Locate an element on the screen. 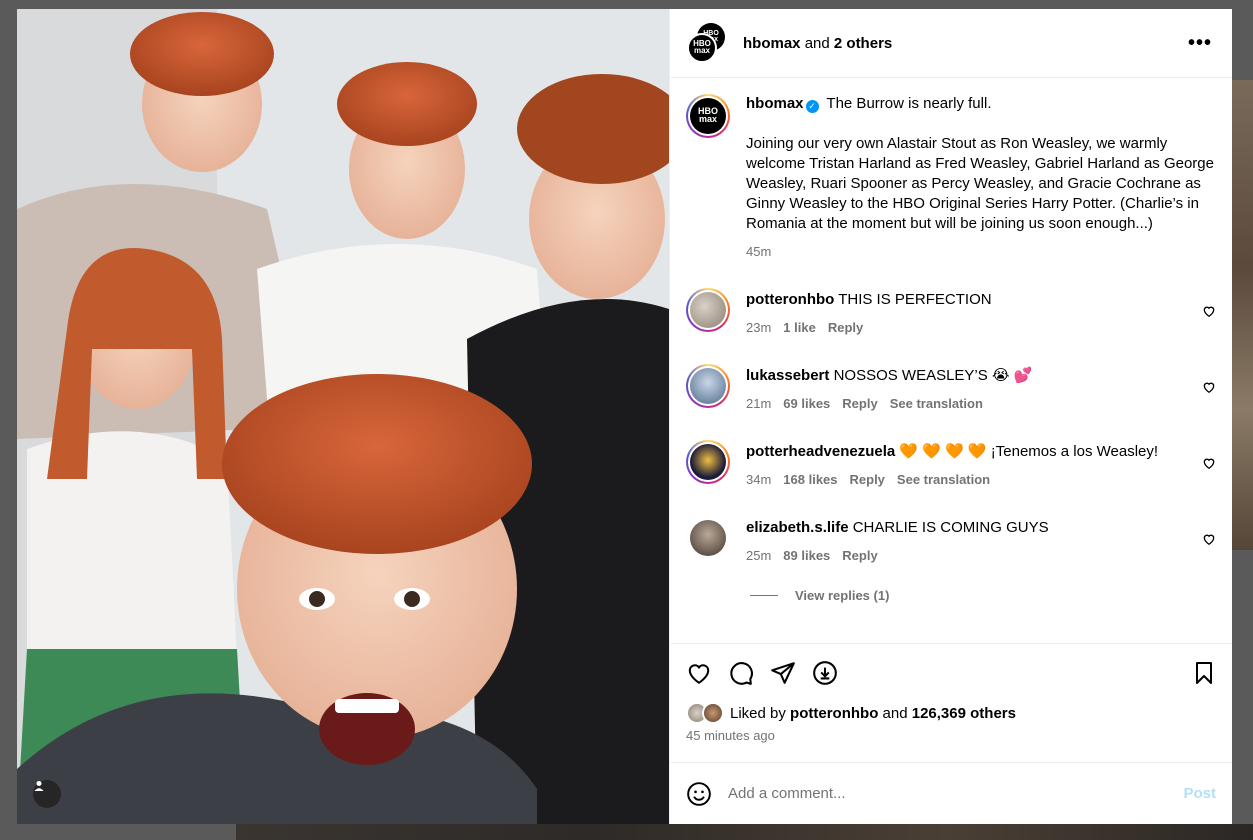 Image resolution: width=1253 pixels, height=840 pixels. post-timestamp: 45 minutes ago is located at coordinates (951, 735).